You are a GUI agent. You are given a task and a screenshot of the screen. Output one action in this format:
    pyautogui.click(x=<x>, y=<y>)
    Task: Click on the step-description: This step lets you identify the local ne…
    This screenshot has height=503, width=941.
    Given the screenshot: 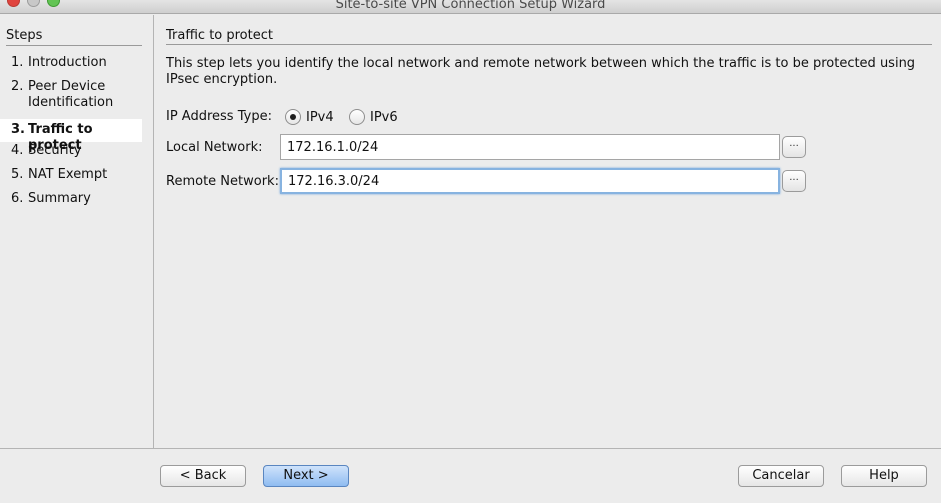 What is the action you would take?
    pyautogui.click(x=541, y=71)
    